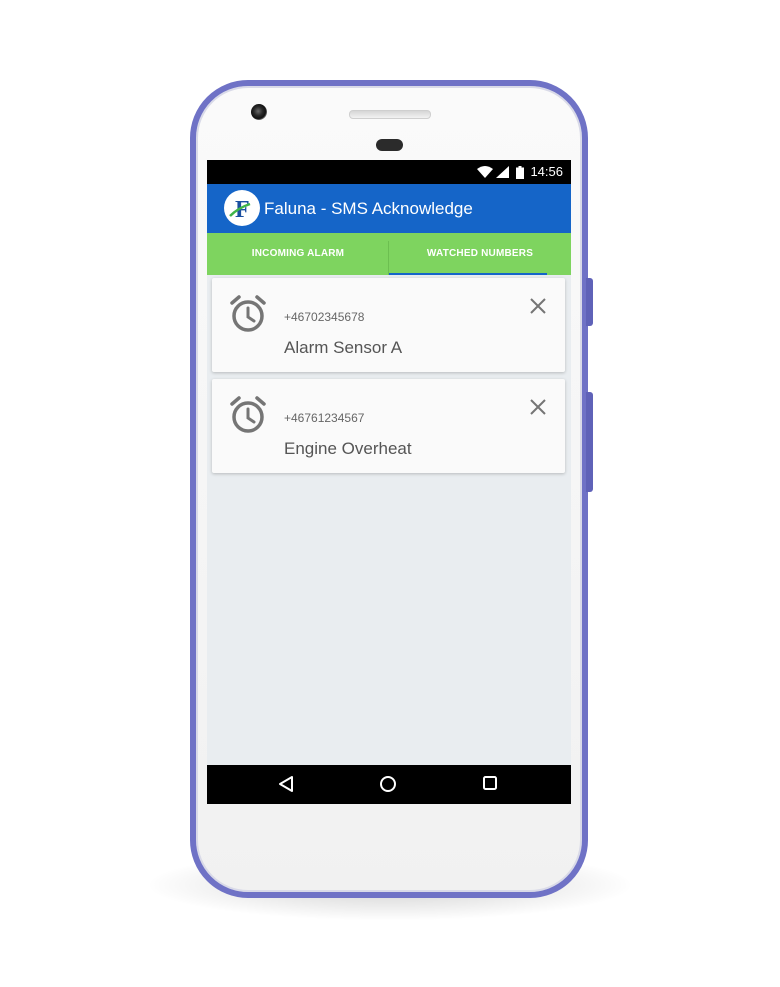 This screenshot has width=780, height=987. I want to click on recents-icon, so click(490, 783).